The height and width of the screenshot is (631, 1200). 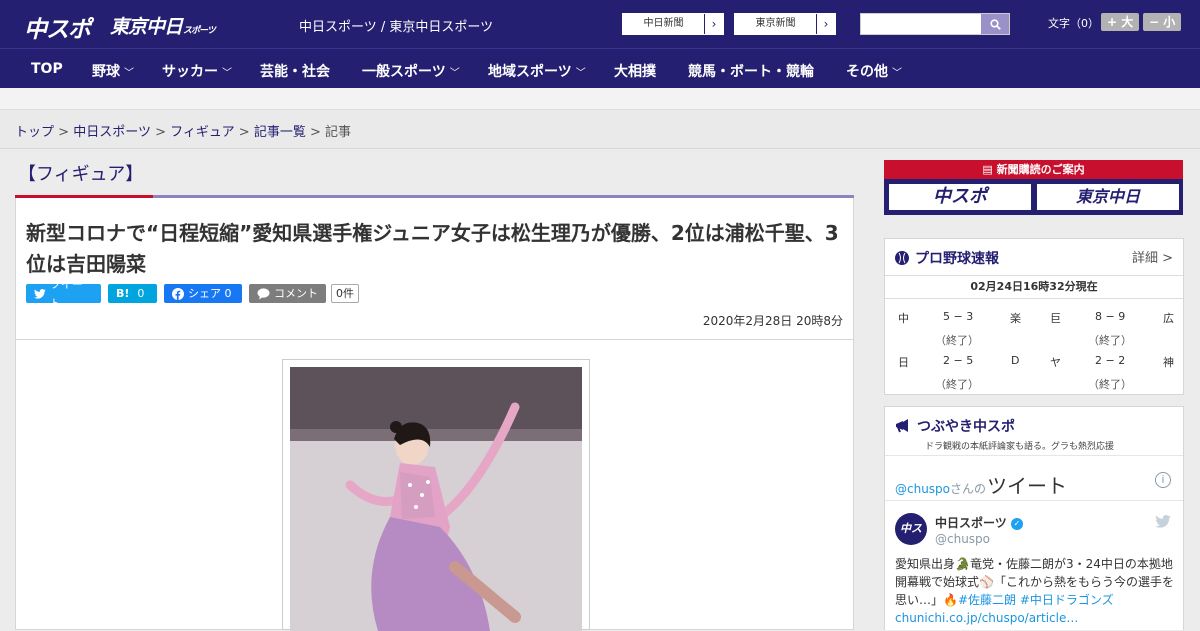 I want to click on twitter-bird-icon, so click(x=1163, y=523).